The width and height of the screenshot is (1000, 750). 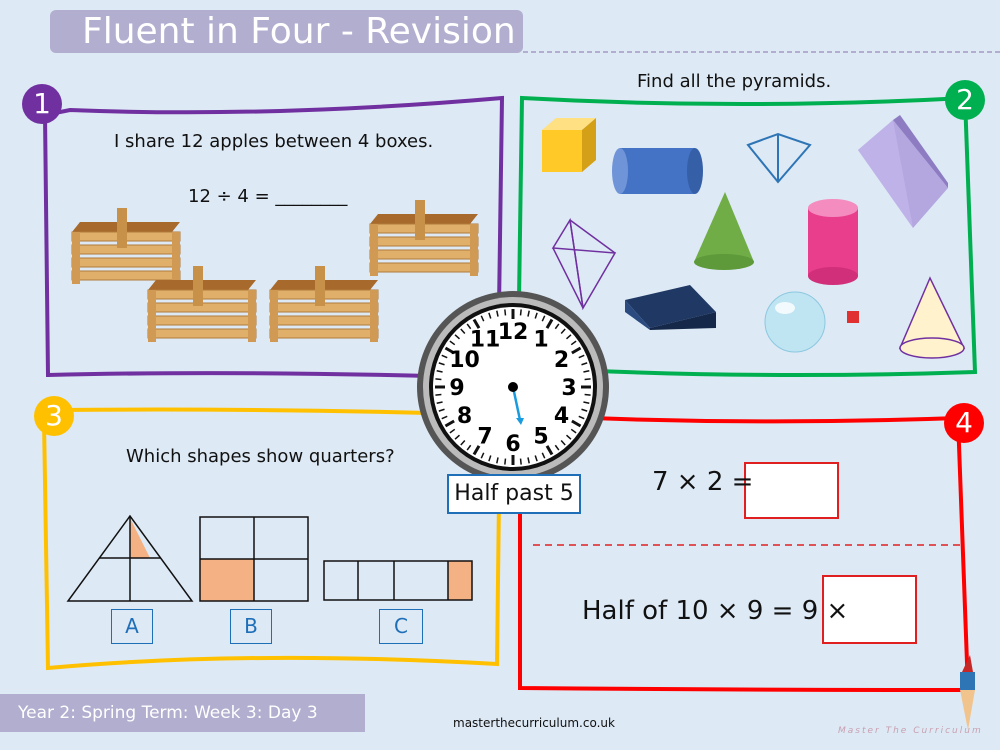 What do you see at coordinates (795, 322) in the screenshot?
I see `sphere-shape` at bounding box center [795, 322].